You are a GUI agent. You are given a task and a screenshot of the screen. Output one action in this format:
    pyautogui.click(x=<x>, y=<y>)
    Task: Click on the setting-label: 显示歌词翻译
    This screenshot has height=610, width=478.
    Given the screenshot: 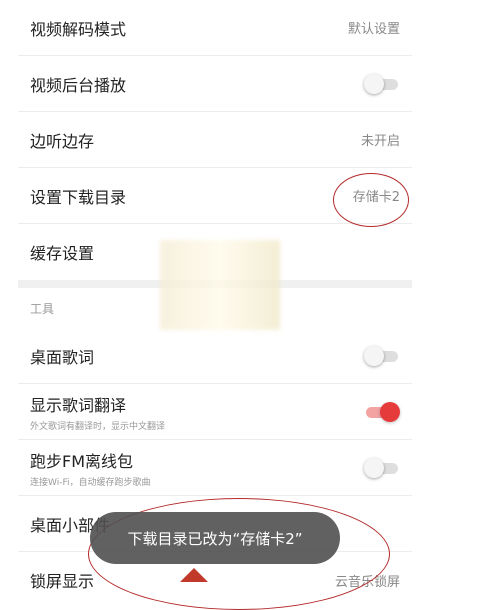 What is the action you would take?
    pyautogui.click(x=78, y=405)
    